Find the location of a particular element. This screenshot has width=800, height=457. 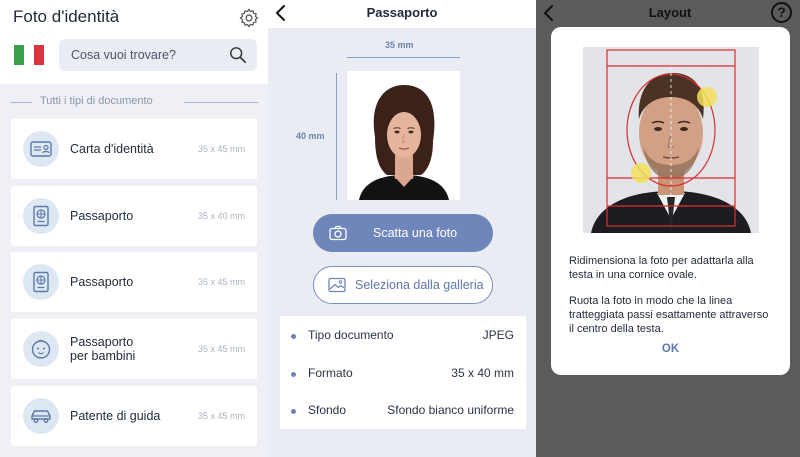

gear-icon is located at coordinates (249, 18).